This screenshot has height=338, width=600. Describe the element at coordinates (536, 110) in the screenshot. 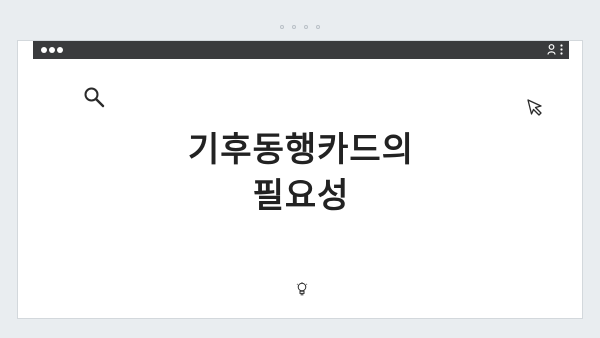

I see `cursor-arrow-icon` at that location.